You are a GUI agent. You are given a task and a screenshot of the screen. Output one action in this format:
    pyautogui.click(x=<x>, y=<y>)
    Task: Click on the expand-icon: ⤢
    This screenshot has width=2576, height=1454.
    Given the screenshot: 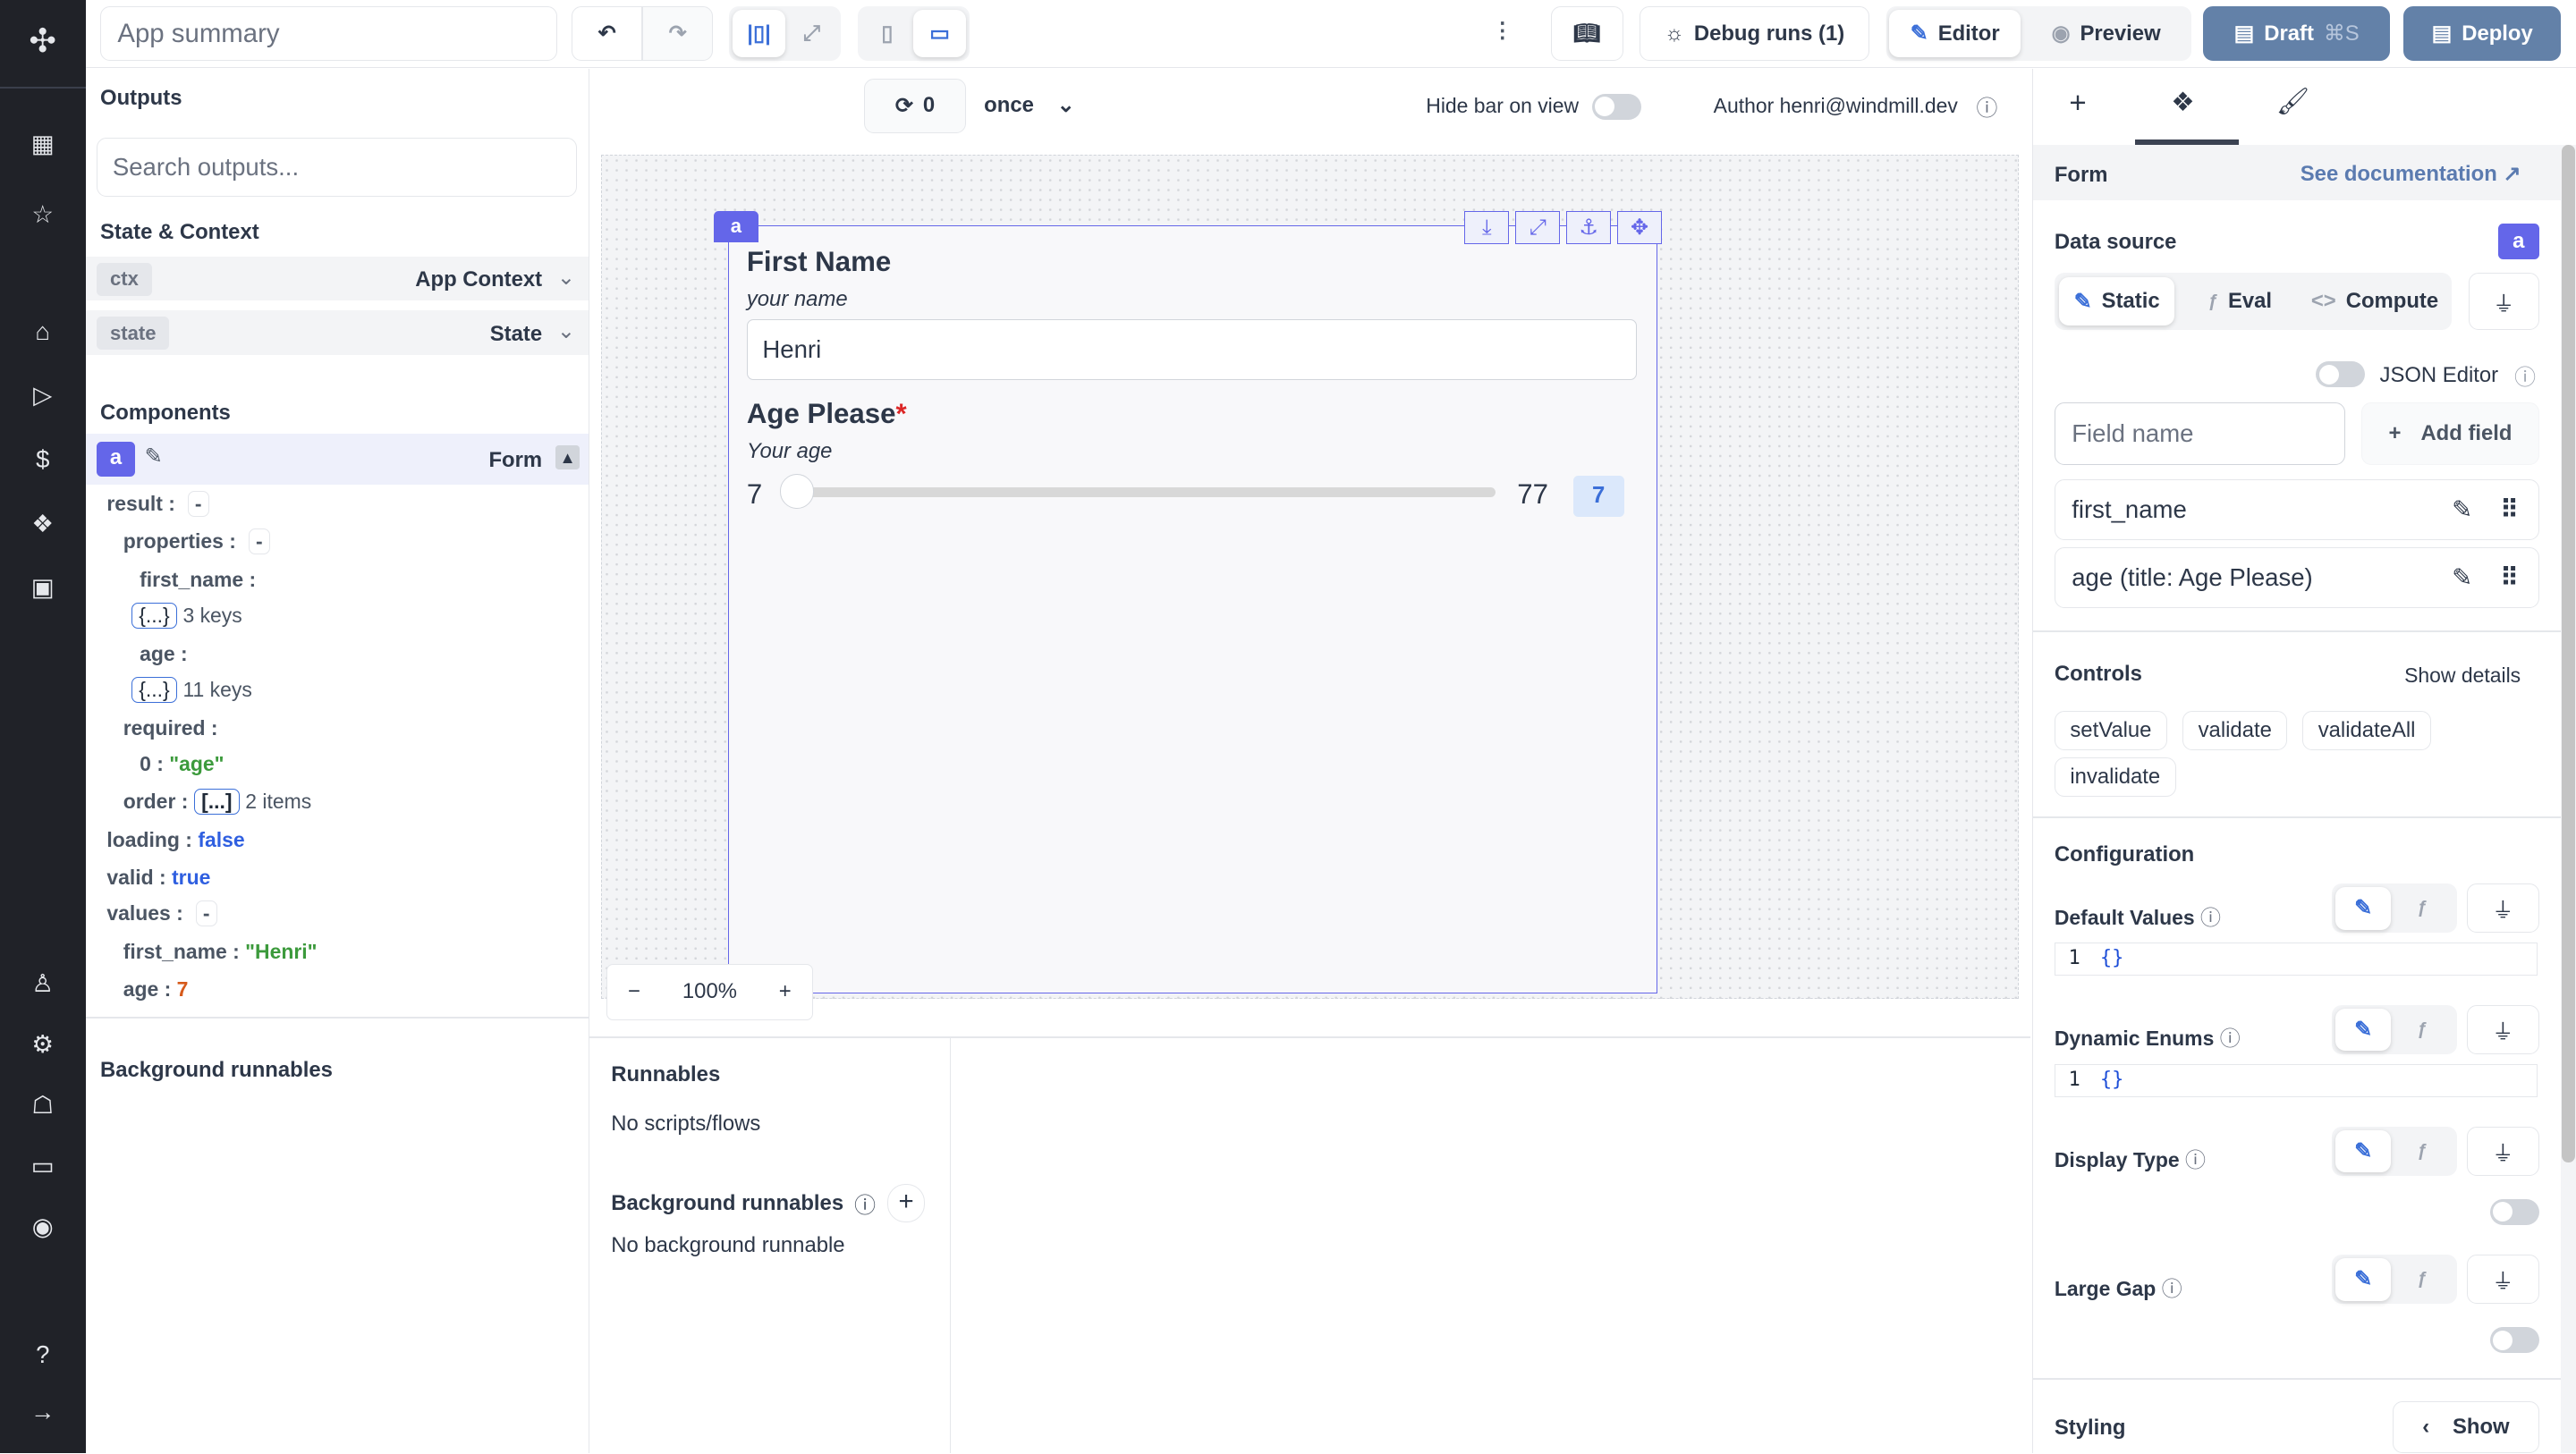 What is the action you would take?
    pyautogui.click(x=1537, y=228)
    